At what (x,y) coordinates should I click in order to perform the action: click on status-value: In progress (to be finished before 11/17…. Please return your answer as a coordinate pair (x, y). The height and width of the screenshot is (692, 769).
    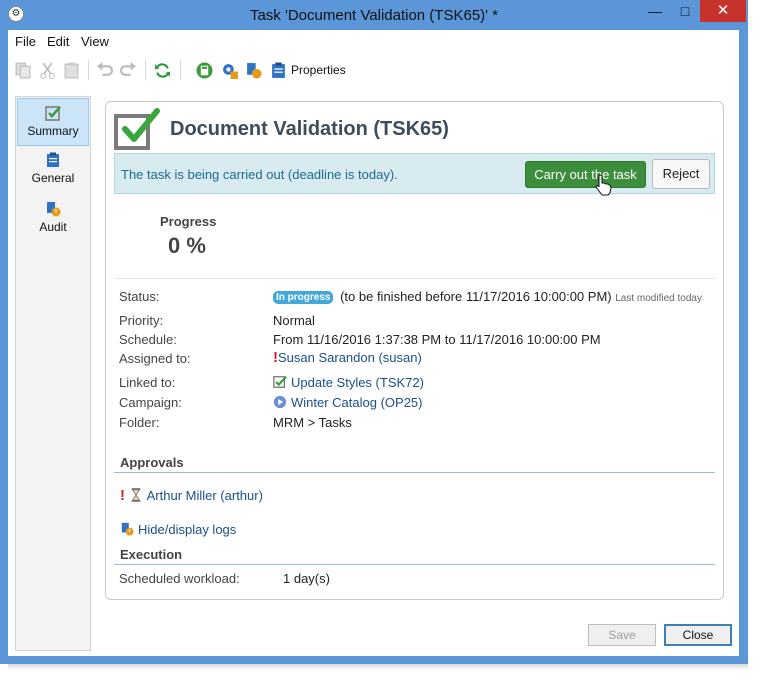
    Looking at the image, I should click on (487, 296).